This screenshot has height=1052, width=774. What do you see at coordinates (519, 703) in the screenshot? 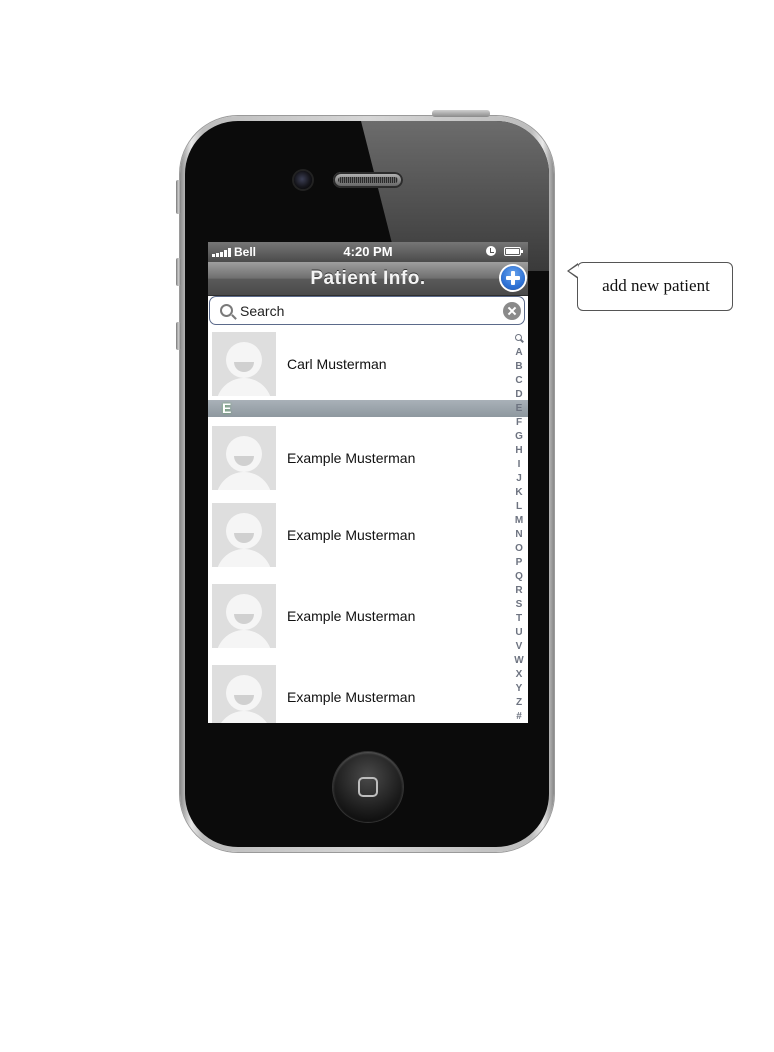
I see `index-letter: Z` at bounding box center [519, 703].